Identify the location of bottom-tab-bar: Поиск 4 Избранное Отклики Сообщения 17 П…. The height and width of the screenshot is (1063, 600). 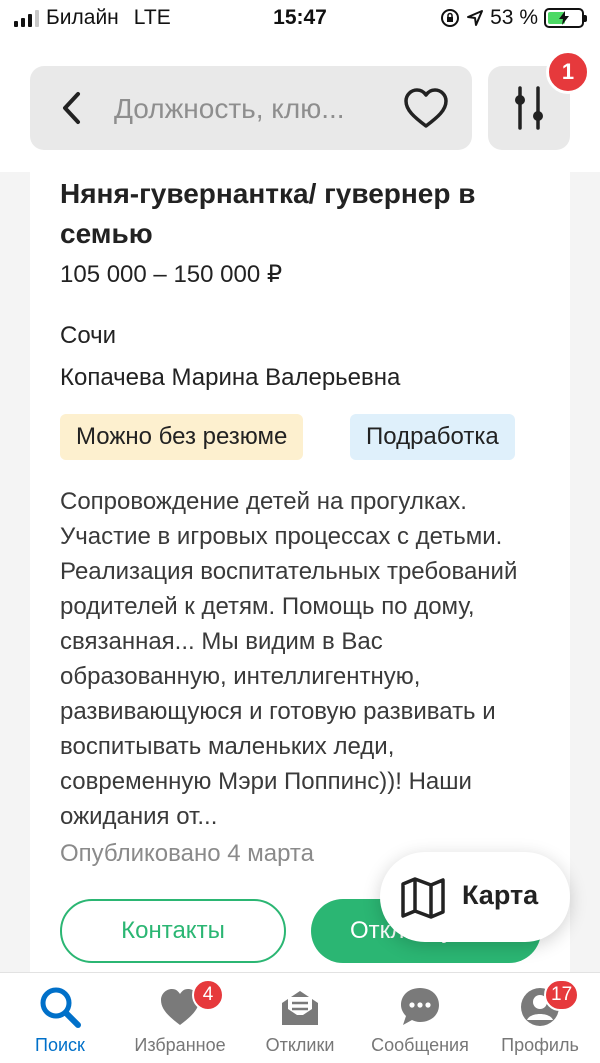
(300, 1017).